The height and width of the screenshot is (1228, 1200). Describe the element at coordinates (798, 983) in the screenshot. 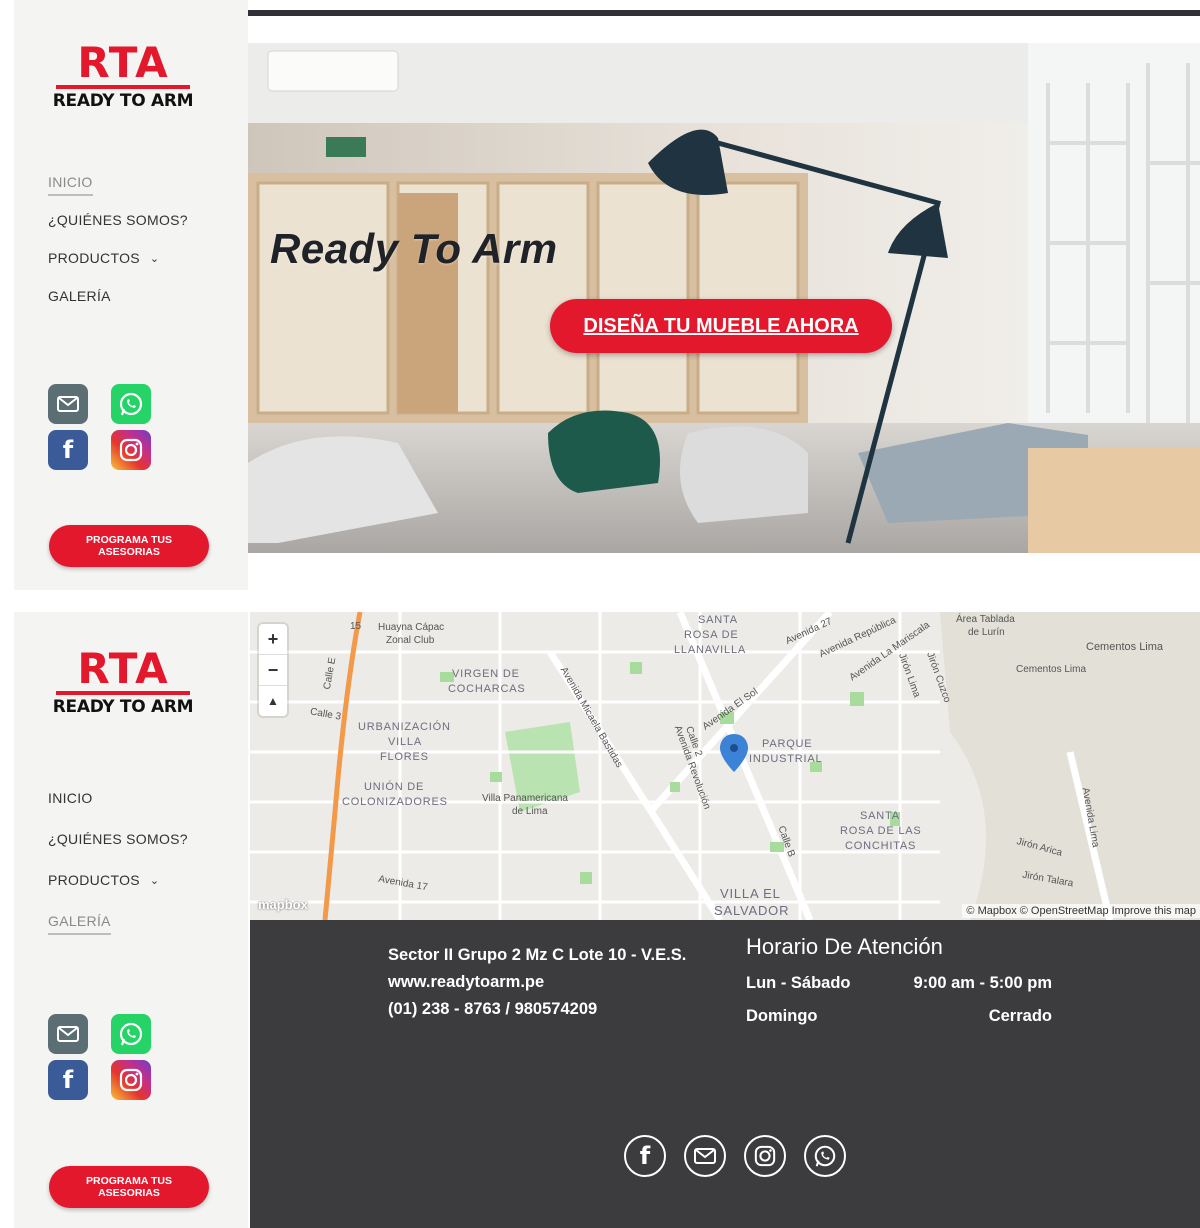

I see `hours-day: Lun - Sábado` at that location.